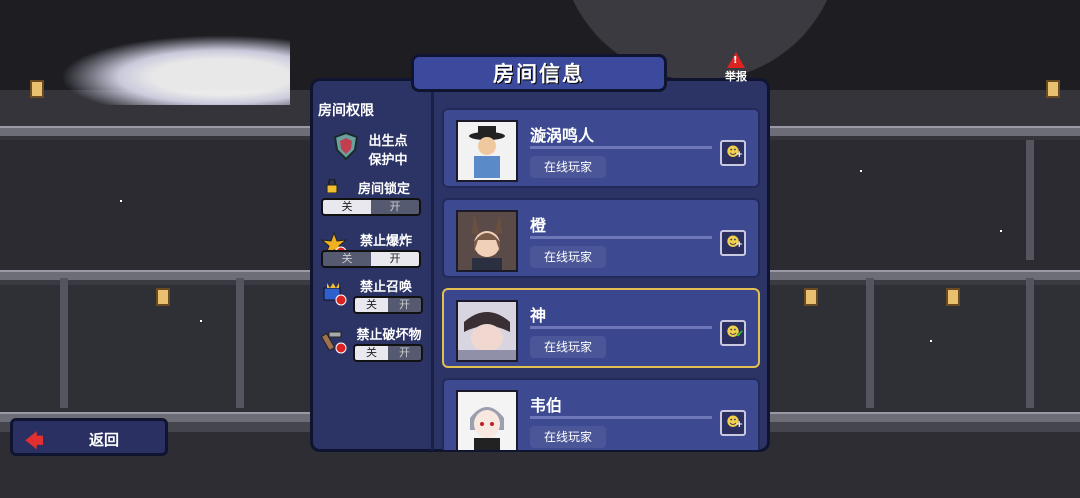 The height and width of the screenshot is (498, 1080). I want to click on report-label: 举报, so click(736, 76).